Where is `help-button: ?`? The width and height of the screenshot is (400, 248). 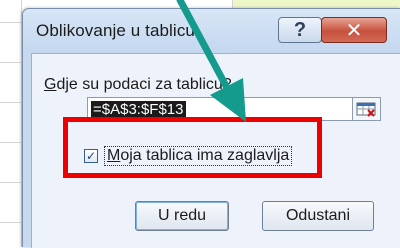 help-button: ? is located at coordinates (300, 30).